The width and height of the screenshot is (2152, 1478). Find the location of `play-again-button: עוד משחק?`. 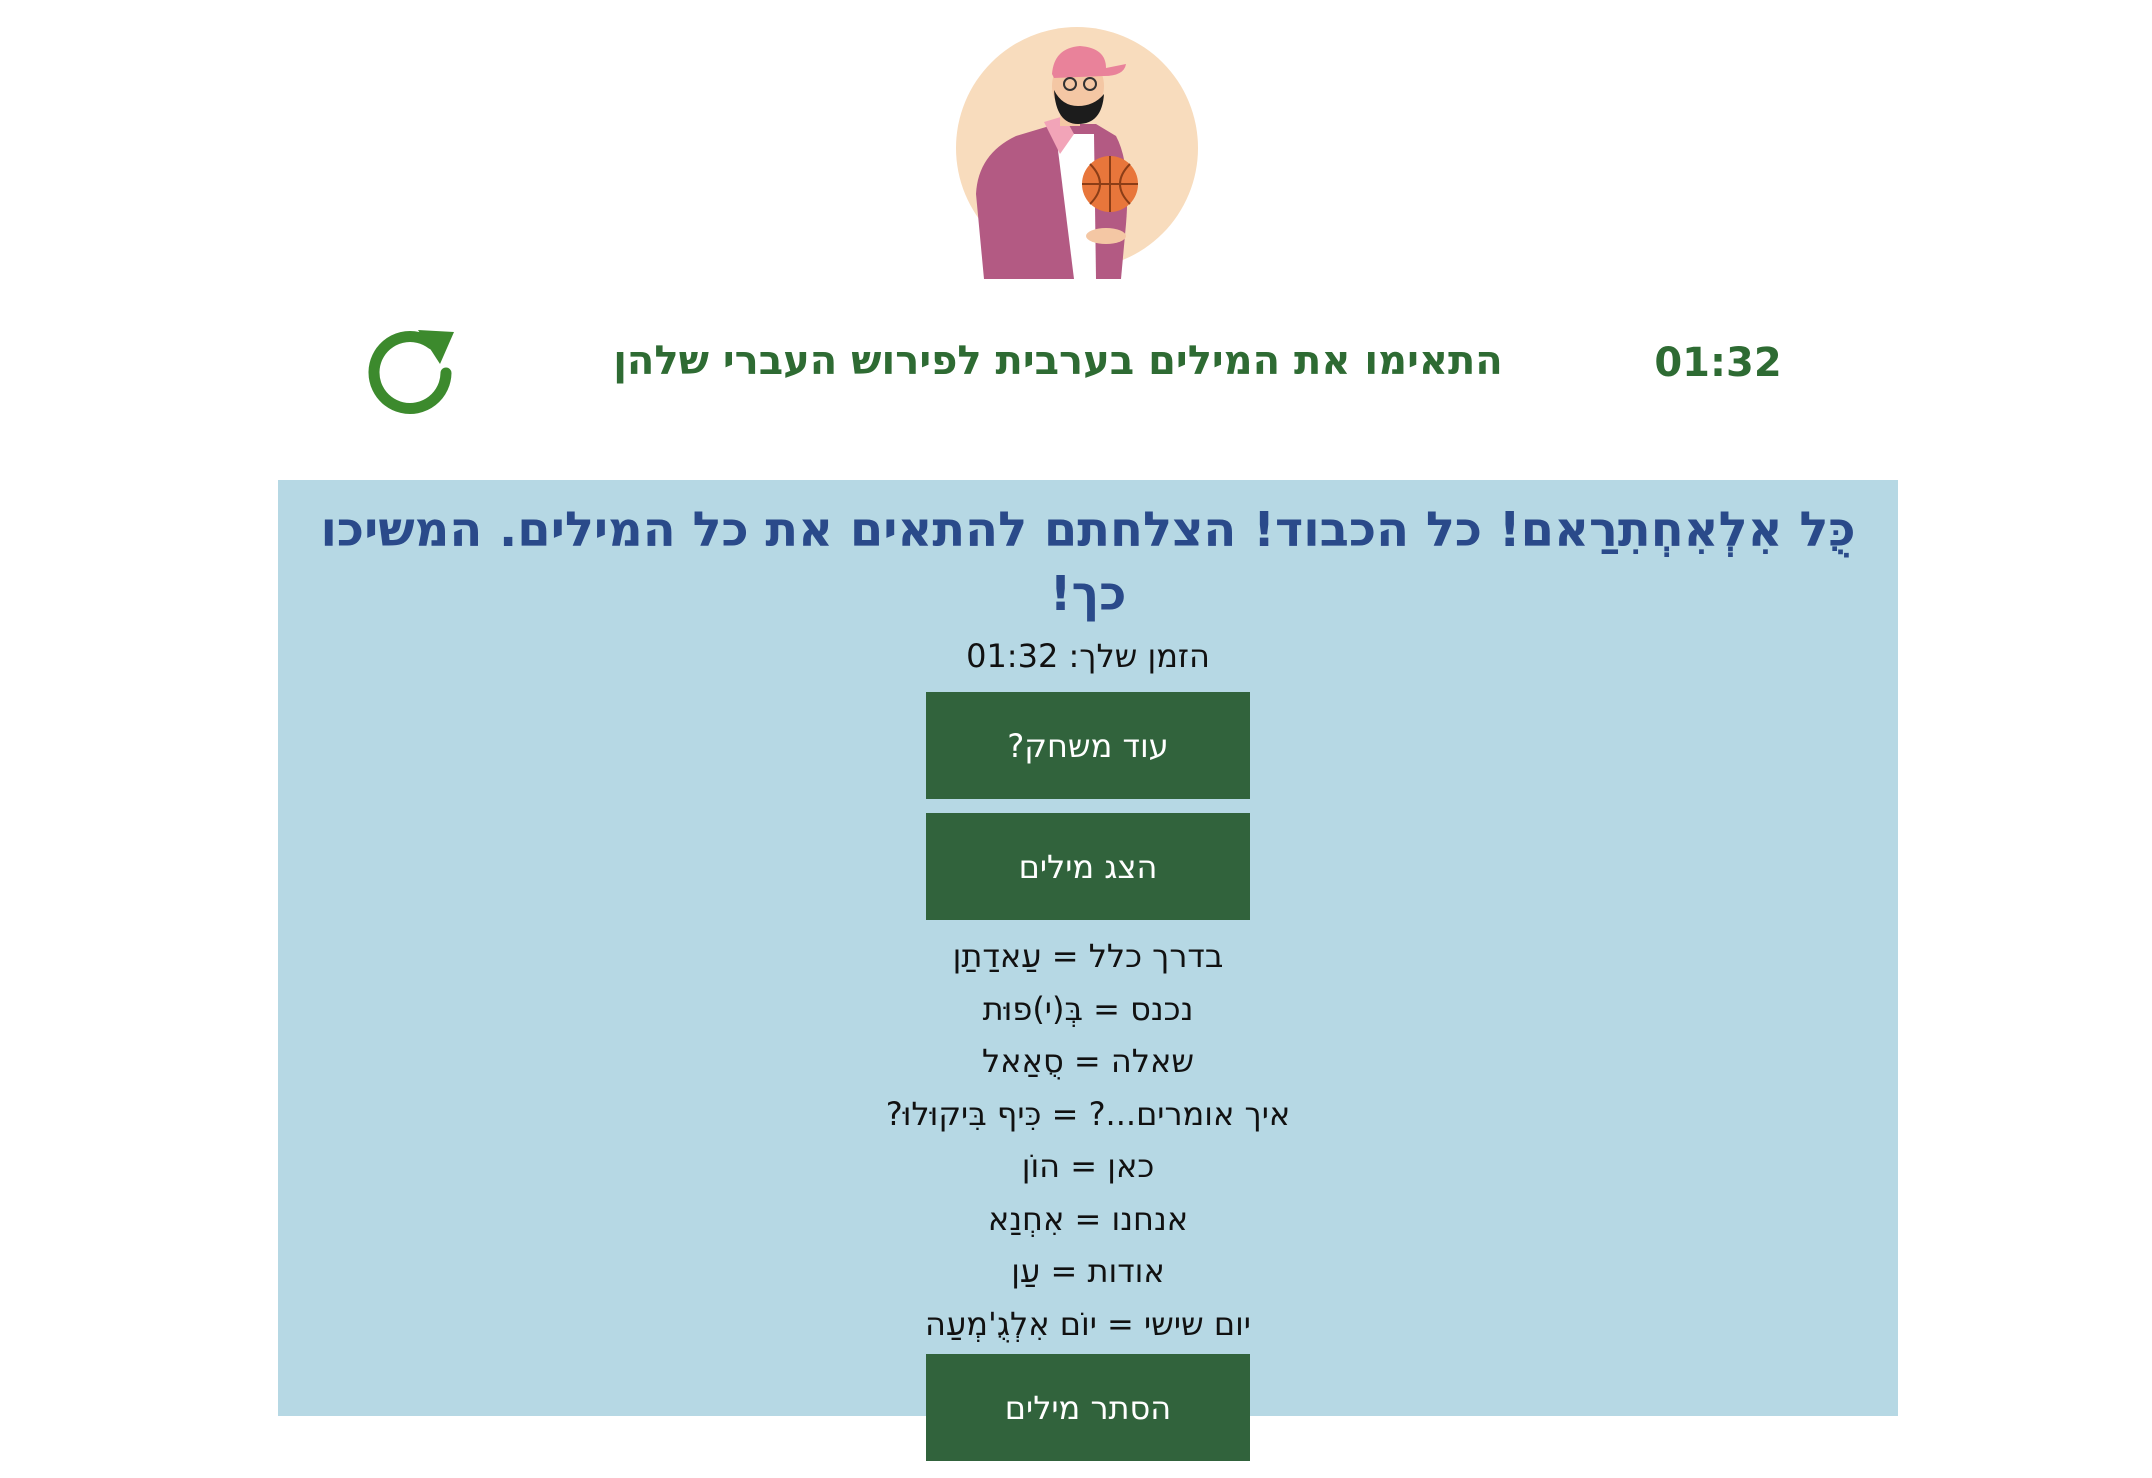

play-again-button: עוד משחק? is located at coordinates (1088, 745).